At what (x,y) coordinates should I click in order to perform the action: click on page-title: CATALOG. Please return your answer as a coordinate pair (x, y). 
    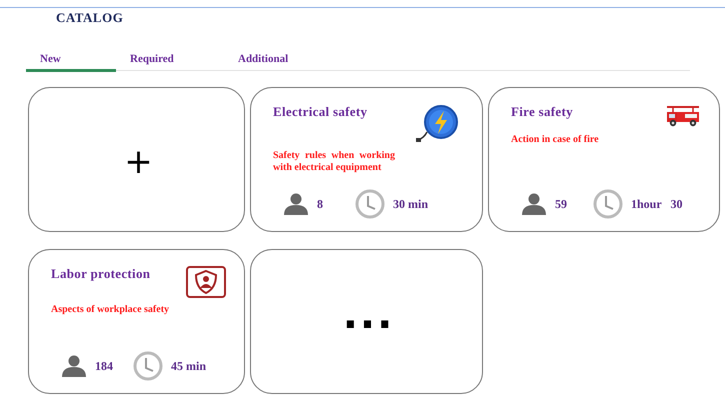
    Looking at the image, I should click on (90, 18).